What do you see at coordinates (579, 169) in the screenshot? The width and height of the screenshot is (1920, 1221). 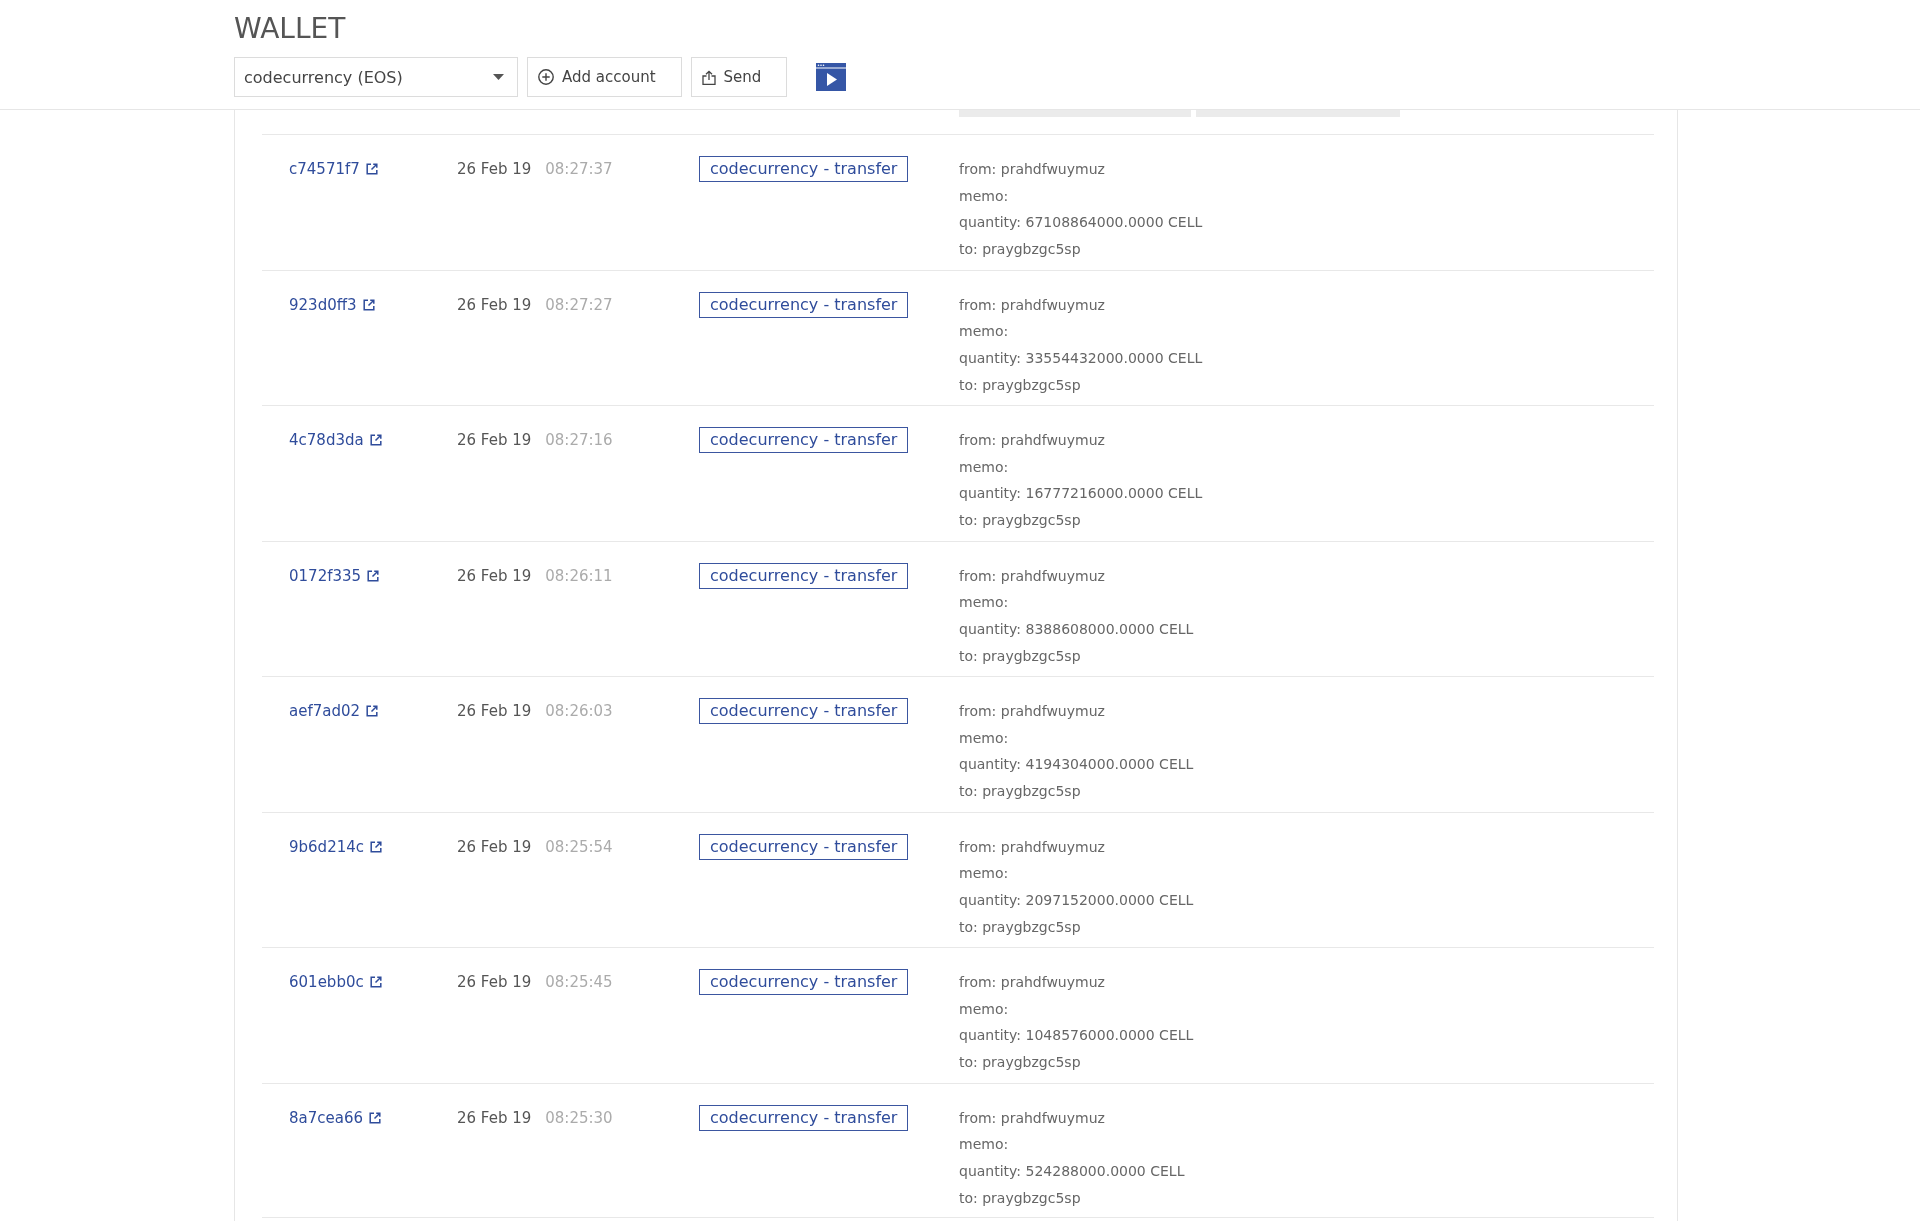 I see `time-text: 08:27:37` at bounding box center [579, 169].